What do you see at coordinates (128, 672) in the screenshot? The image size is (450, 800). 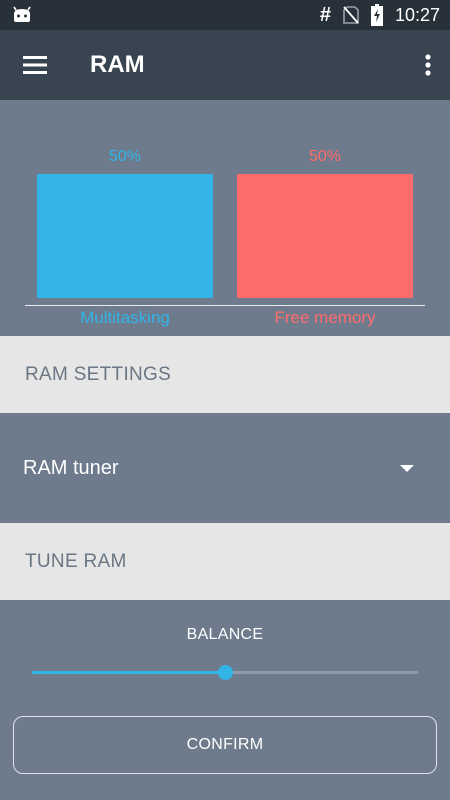 I see `slider-fill` at bounding box center [128, 672].